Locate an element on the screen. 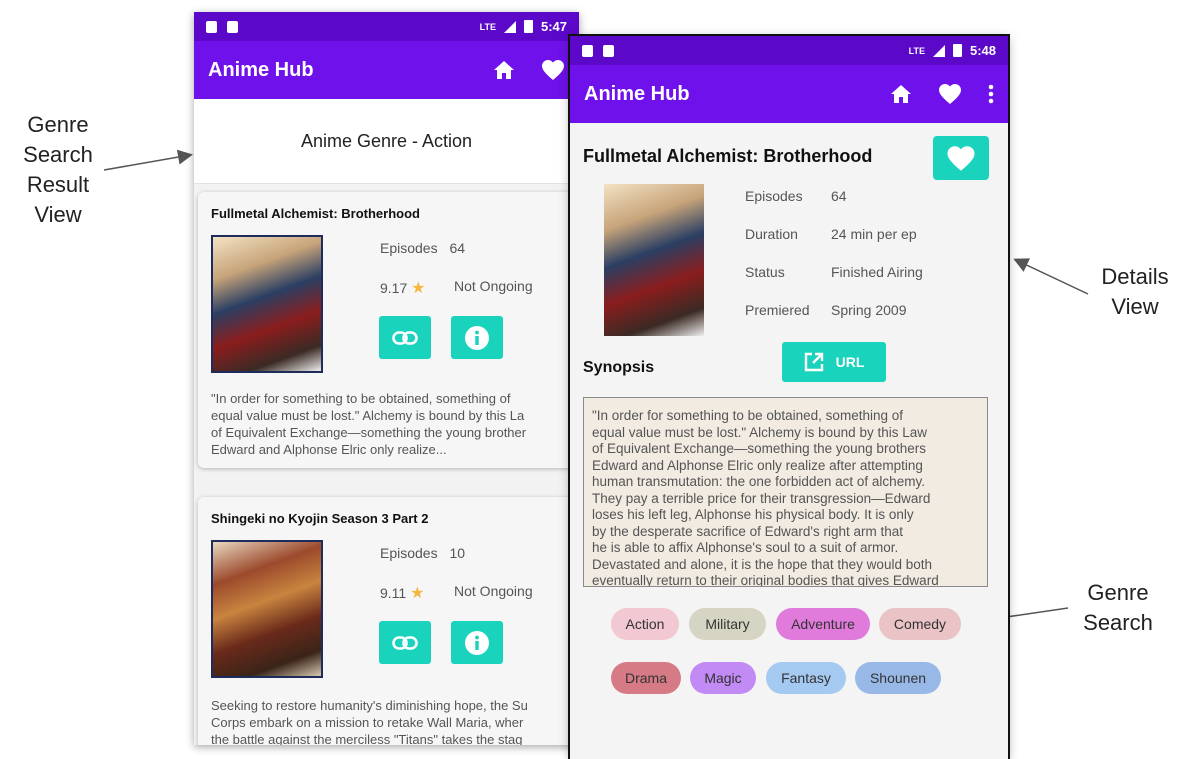  annotation-genre-search: Genre Search is located at coordinates (1118, 608).